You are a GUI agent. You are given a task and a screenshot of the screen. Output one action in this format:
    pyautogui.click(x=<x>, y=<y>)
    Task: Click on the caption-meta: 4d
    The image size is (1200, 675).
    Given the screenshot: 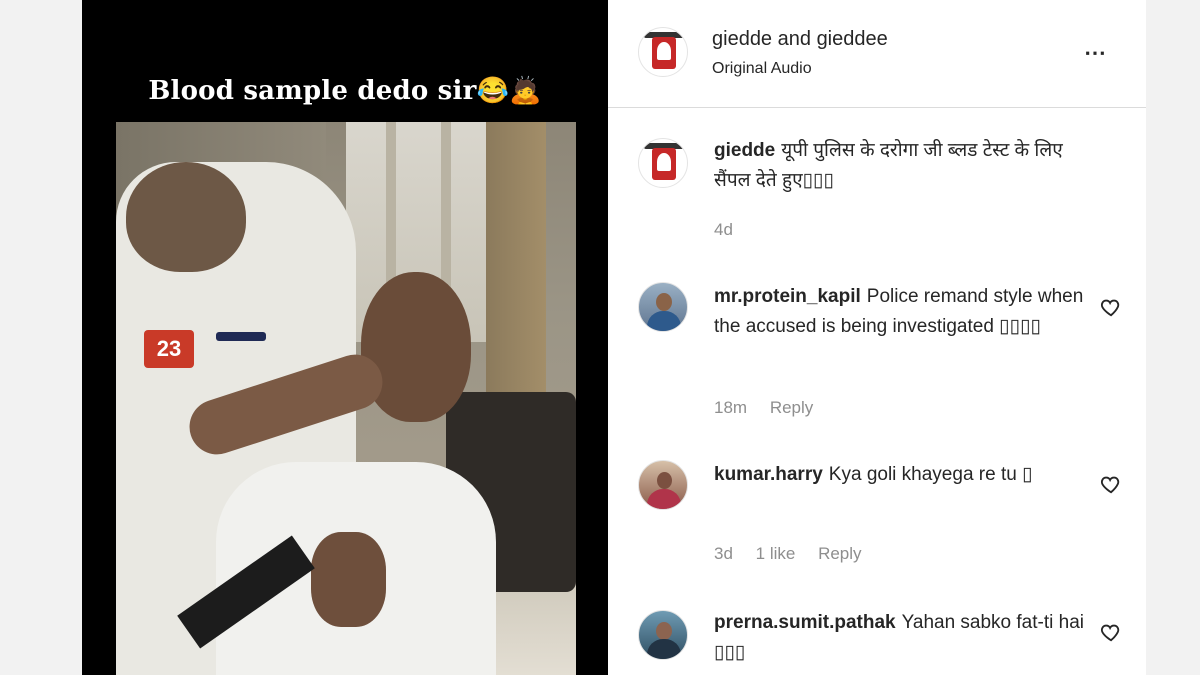 What is the action you would take?
    pyautogui.click(x=732, y=230)
    